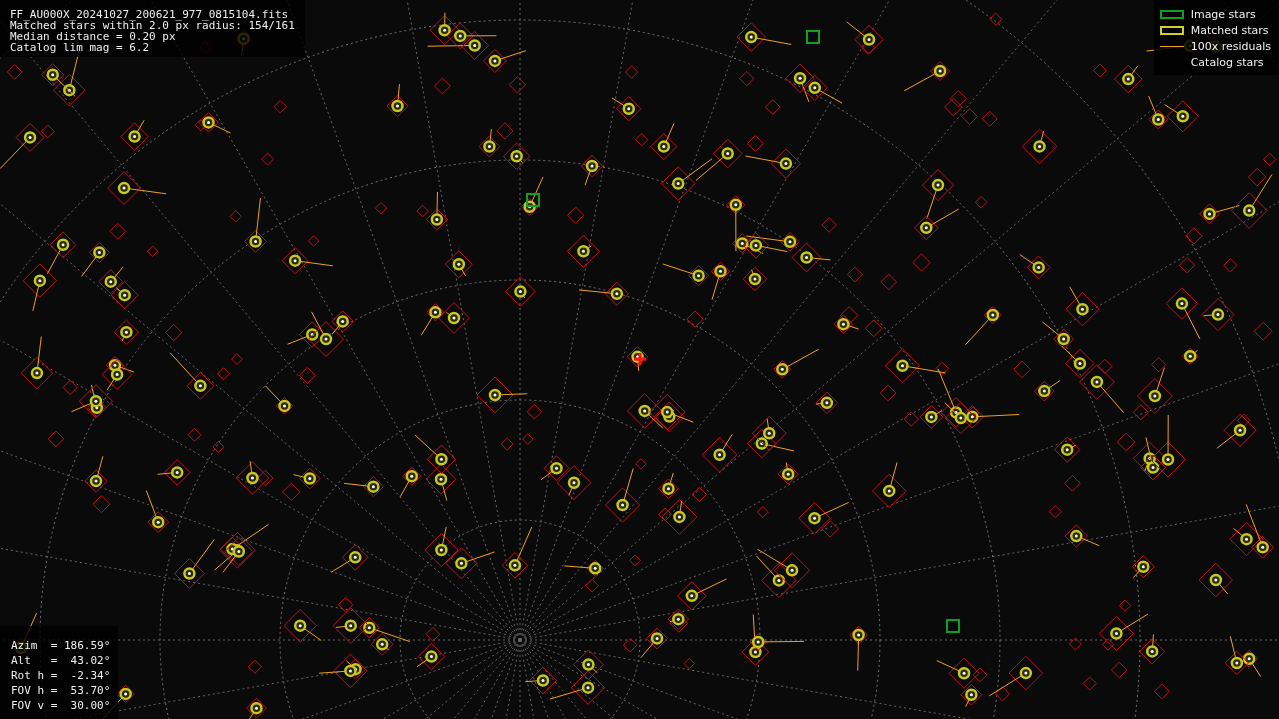 This screenshot has height=719, width=1279. What do you see at coordinates (61, 675) in the screenshot?
I see `pointing-text: Rot h = -2.34°` at bounding box center [61, 675].